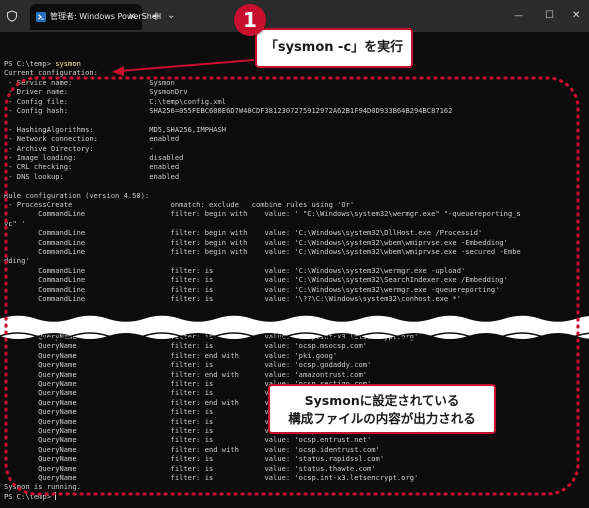 Image resolution: width=589 pixels, height=508 pixels. What do you see at coordinates (187, 65) in the screenshot?
I see `callout-arrow` at bounding box center [187, 65].